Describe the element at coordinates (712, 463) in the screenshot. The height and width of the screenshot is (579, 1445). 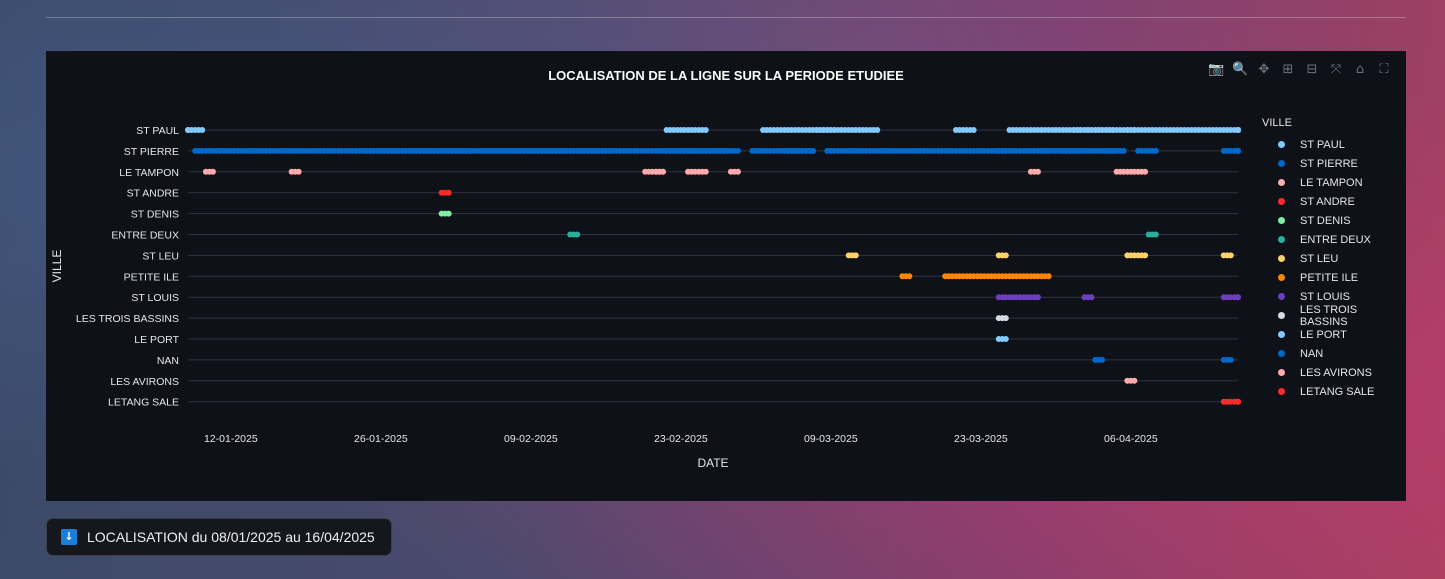
I see `x-axis-title: DATE` at that location.